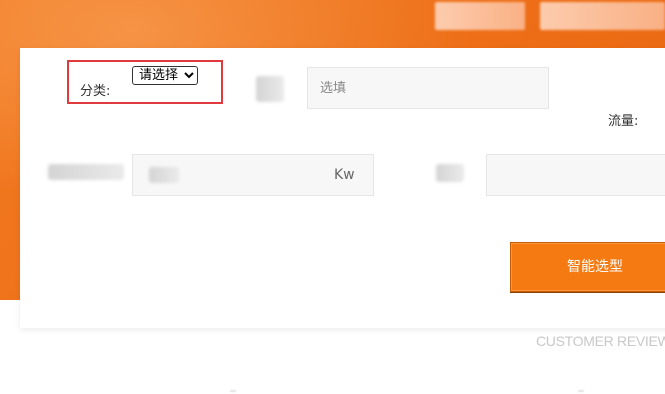 This screenshot has height=394, width=665. Describe the element at coordinates (575, 175) in the screenshot. I see `field-input` at that location.